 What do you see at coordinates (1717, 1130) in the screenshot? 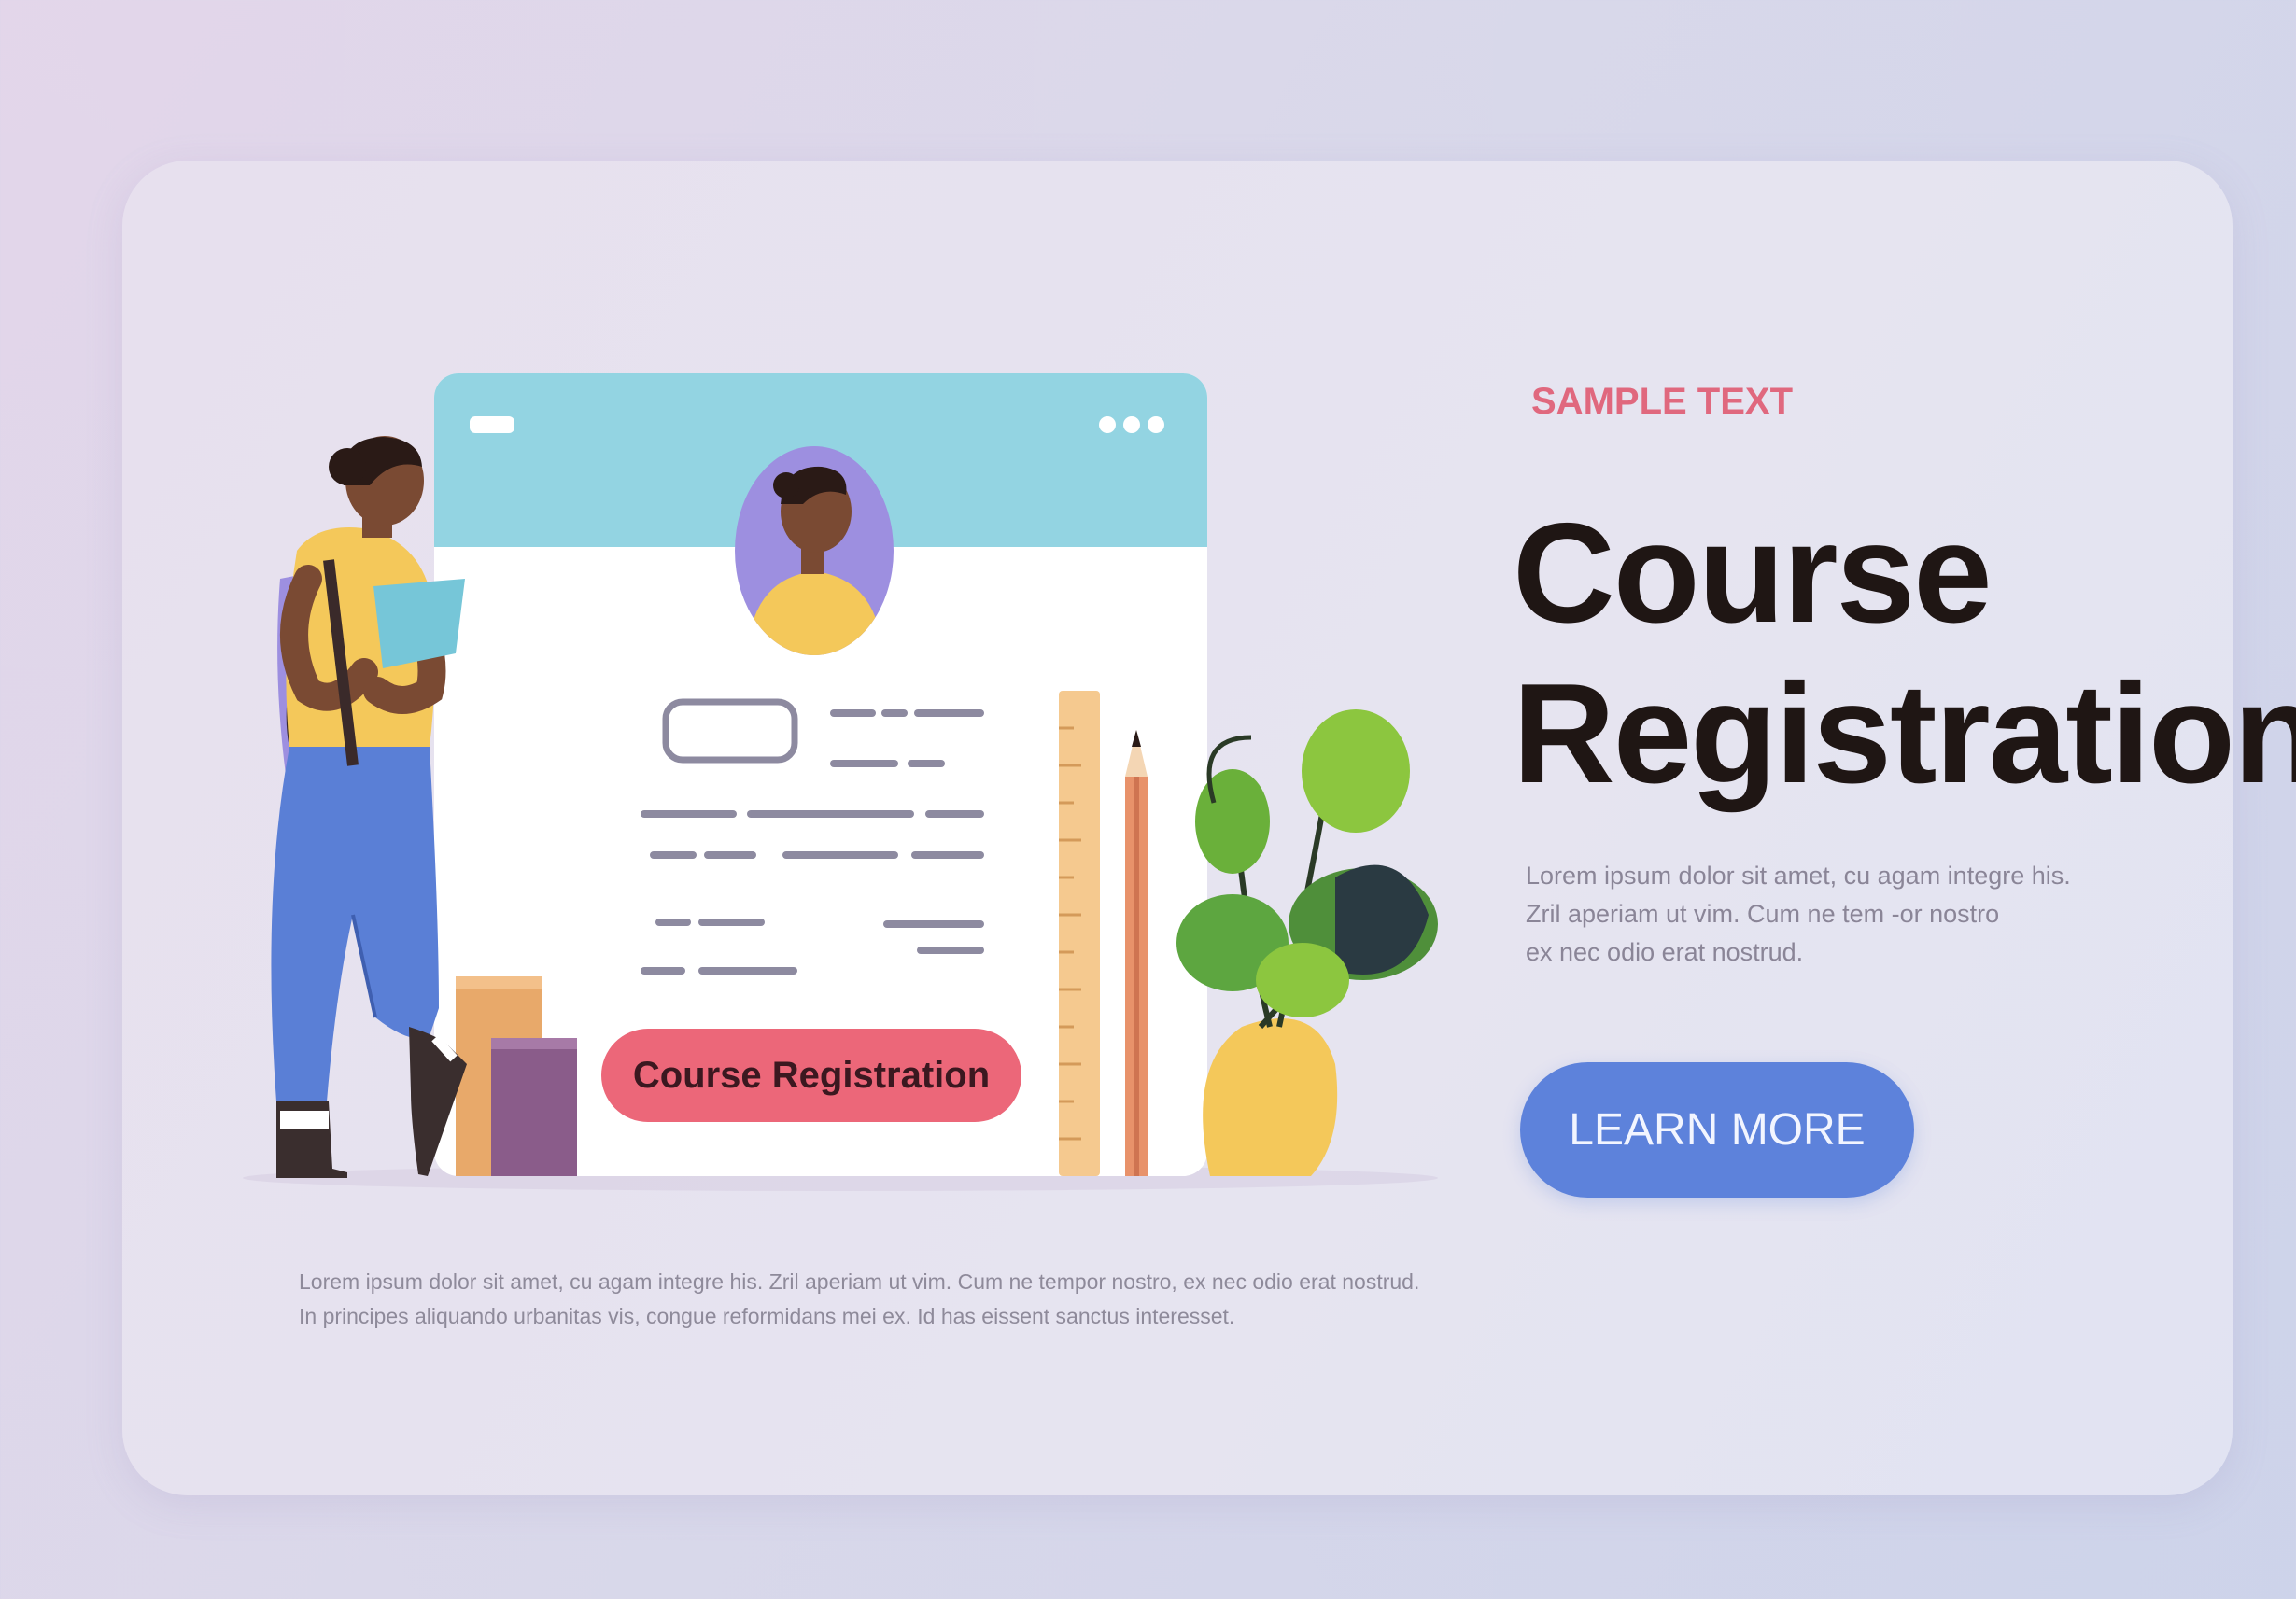
I see `learn-more-button: LEARN MORE` at bounding box center [1717, 1130].